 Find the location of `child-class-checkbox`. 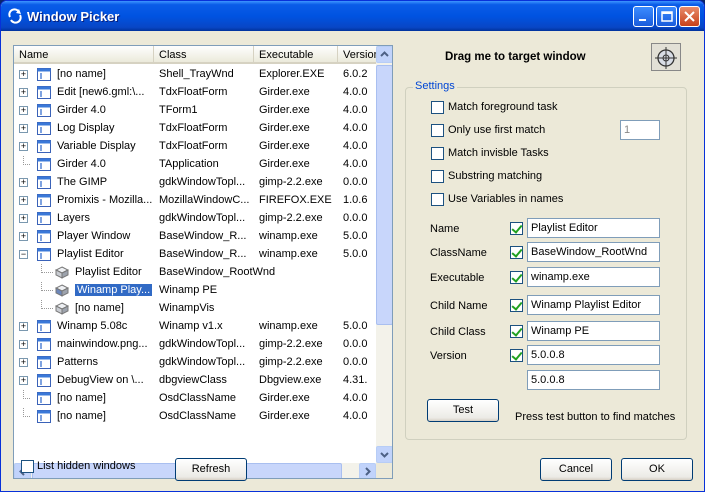

child-class-checkbox is located at coordinates (516, 331).